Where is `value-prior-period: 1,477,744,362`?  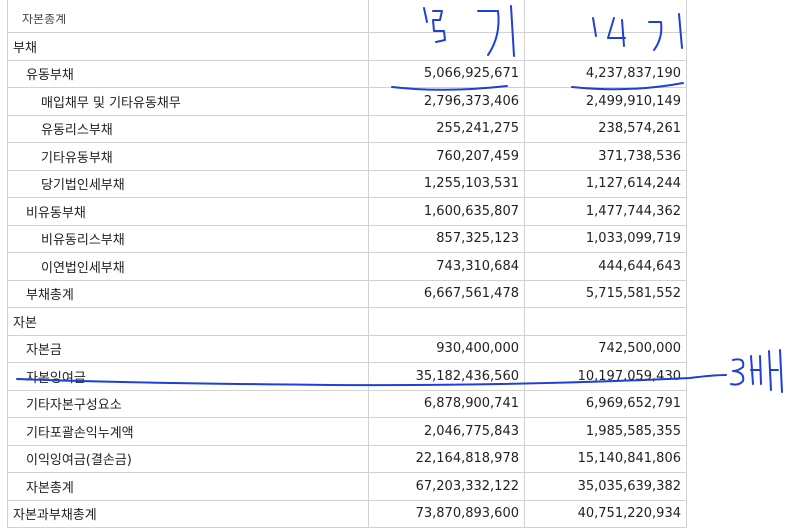
value-prior-period: 1,477,744,362 is located at coordinates (605, 211).